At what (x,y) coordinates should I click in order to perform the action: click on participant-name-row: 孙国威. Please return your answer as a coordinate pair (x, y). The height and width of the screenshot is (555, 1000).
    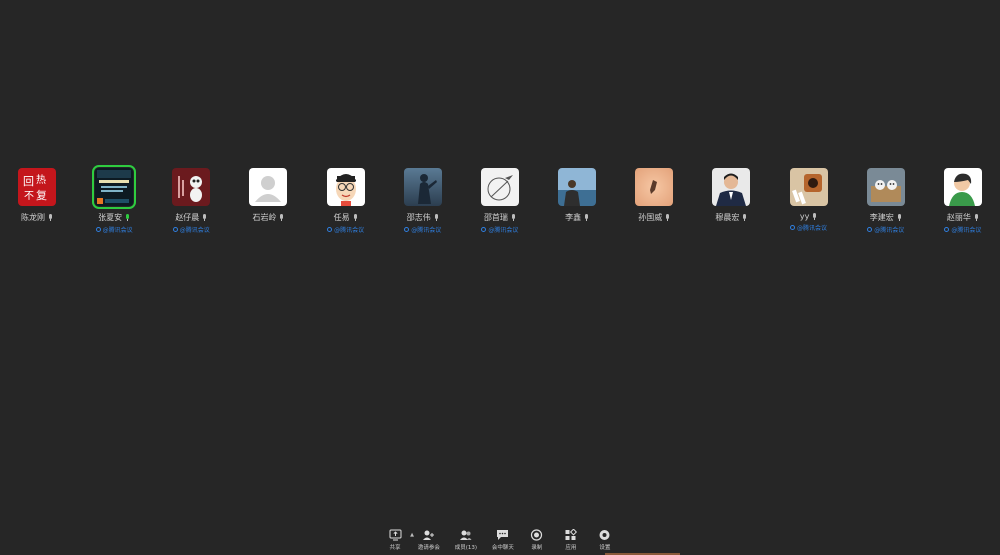
    Looking at the image, I should click on (654, 217).